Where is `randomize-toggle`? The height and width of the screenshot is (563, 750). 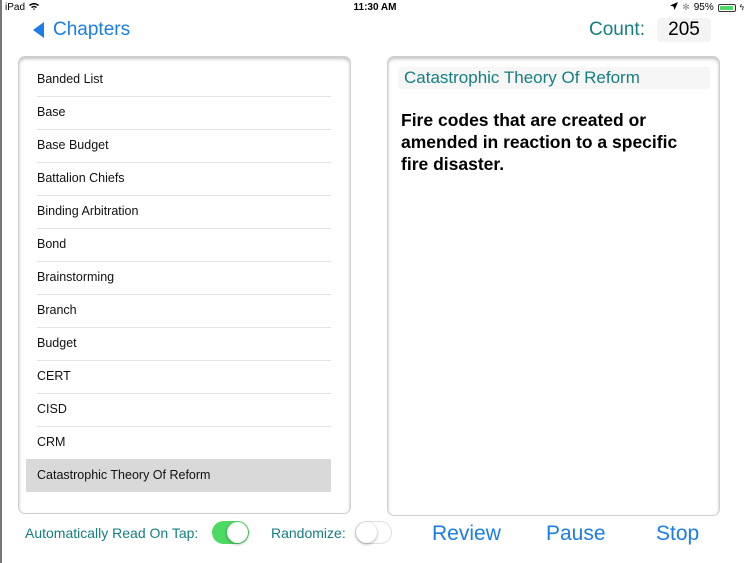 randomize-toggle is located at coordinates (373, 532).